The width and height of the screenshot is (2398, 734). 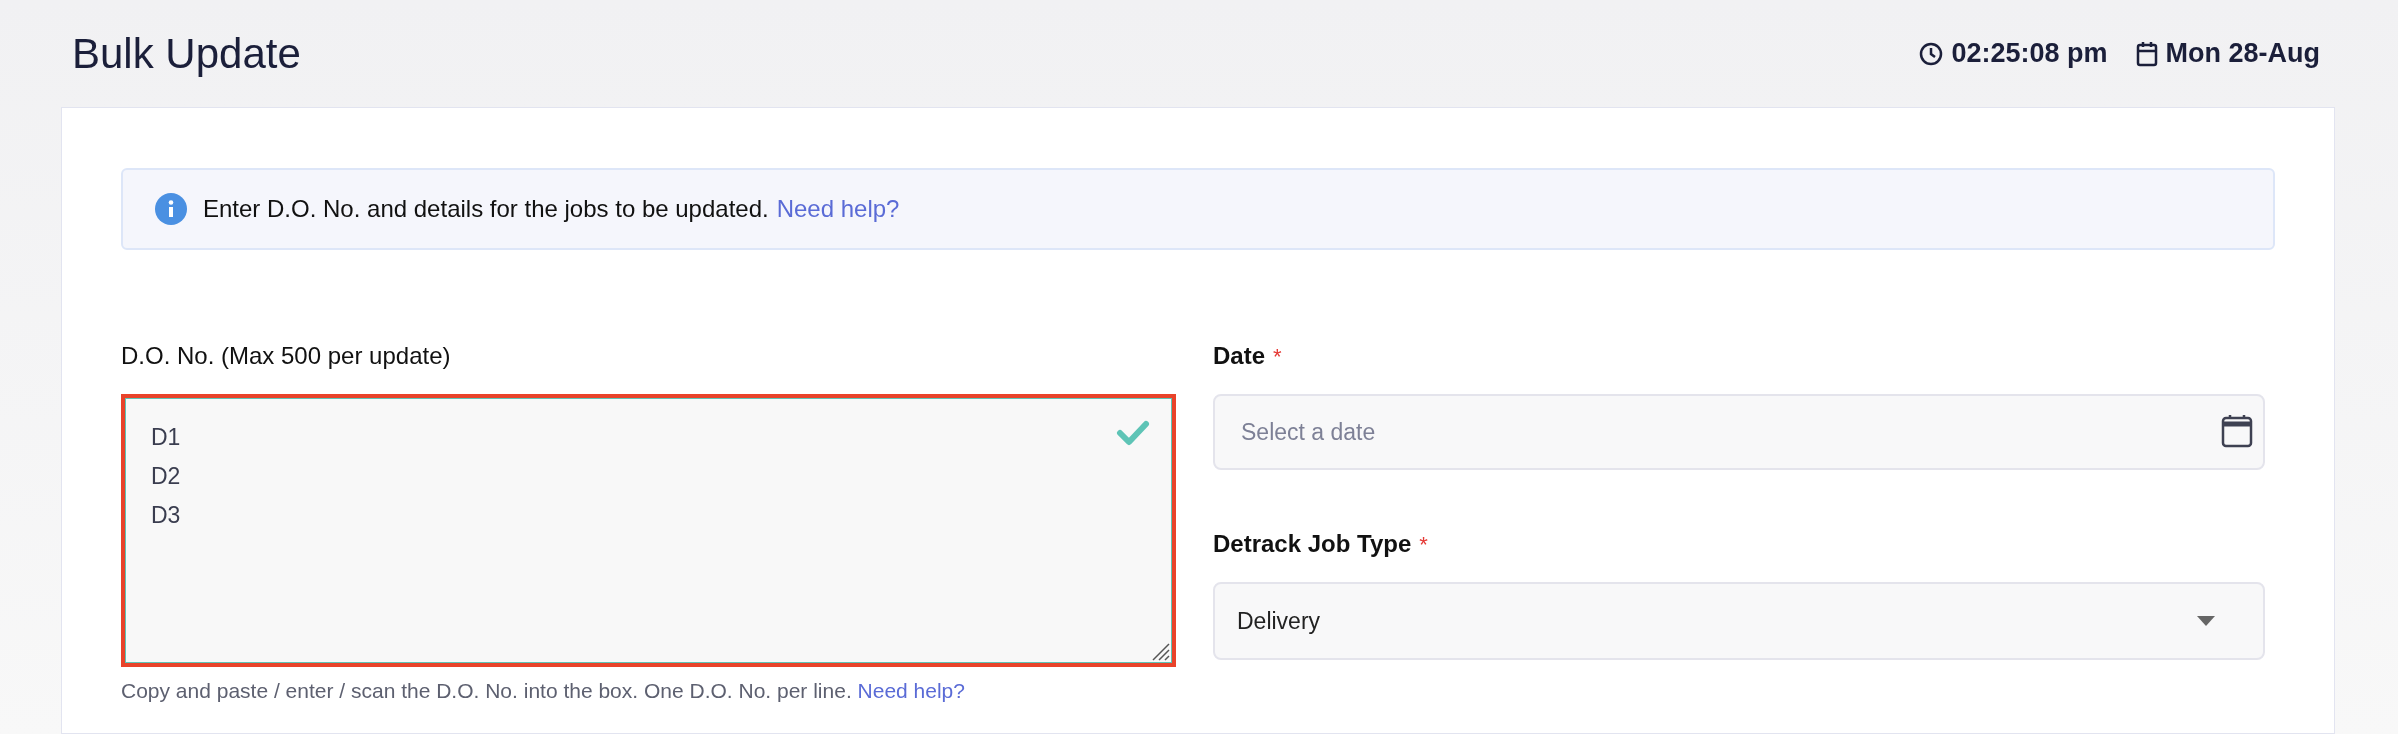 What do you see at coordinates (2242, 54) in the screenshot?
I see `current-date: Mon 28-Aug` at bounding box center [2242, 54].